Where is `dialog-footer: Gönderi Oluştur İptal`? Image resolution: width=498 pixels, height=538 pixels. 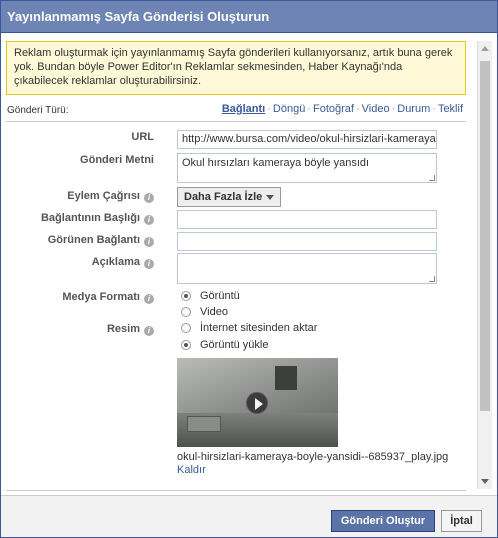
dialog-footer: Gönderi Oluştur İptal is located at coordinates (249, 516).